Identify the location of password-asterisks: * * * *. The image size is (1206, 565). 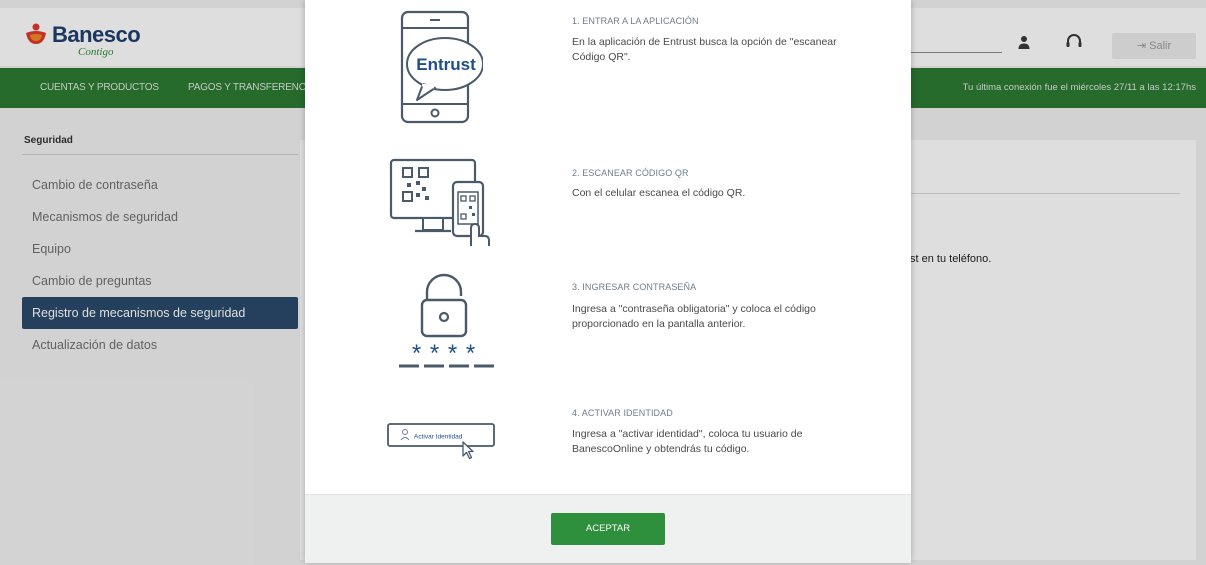
(444, 353).